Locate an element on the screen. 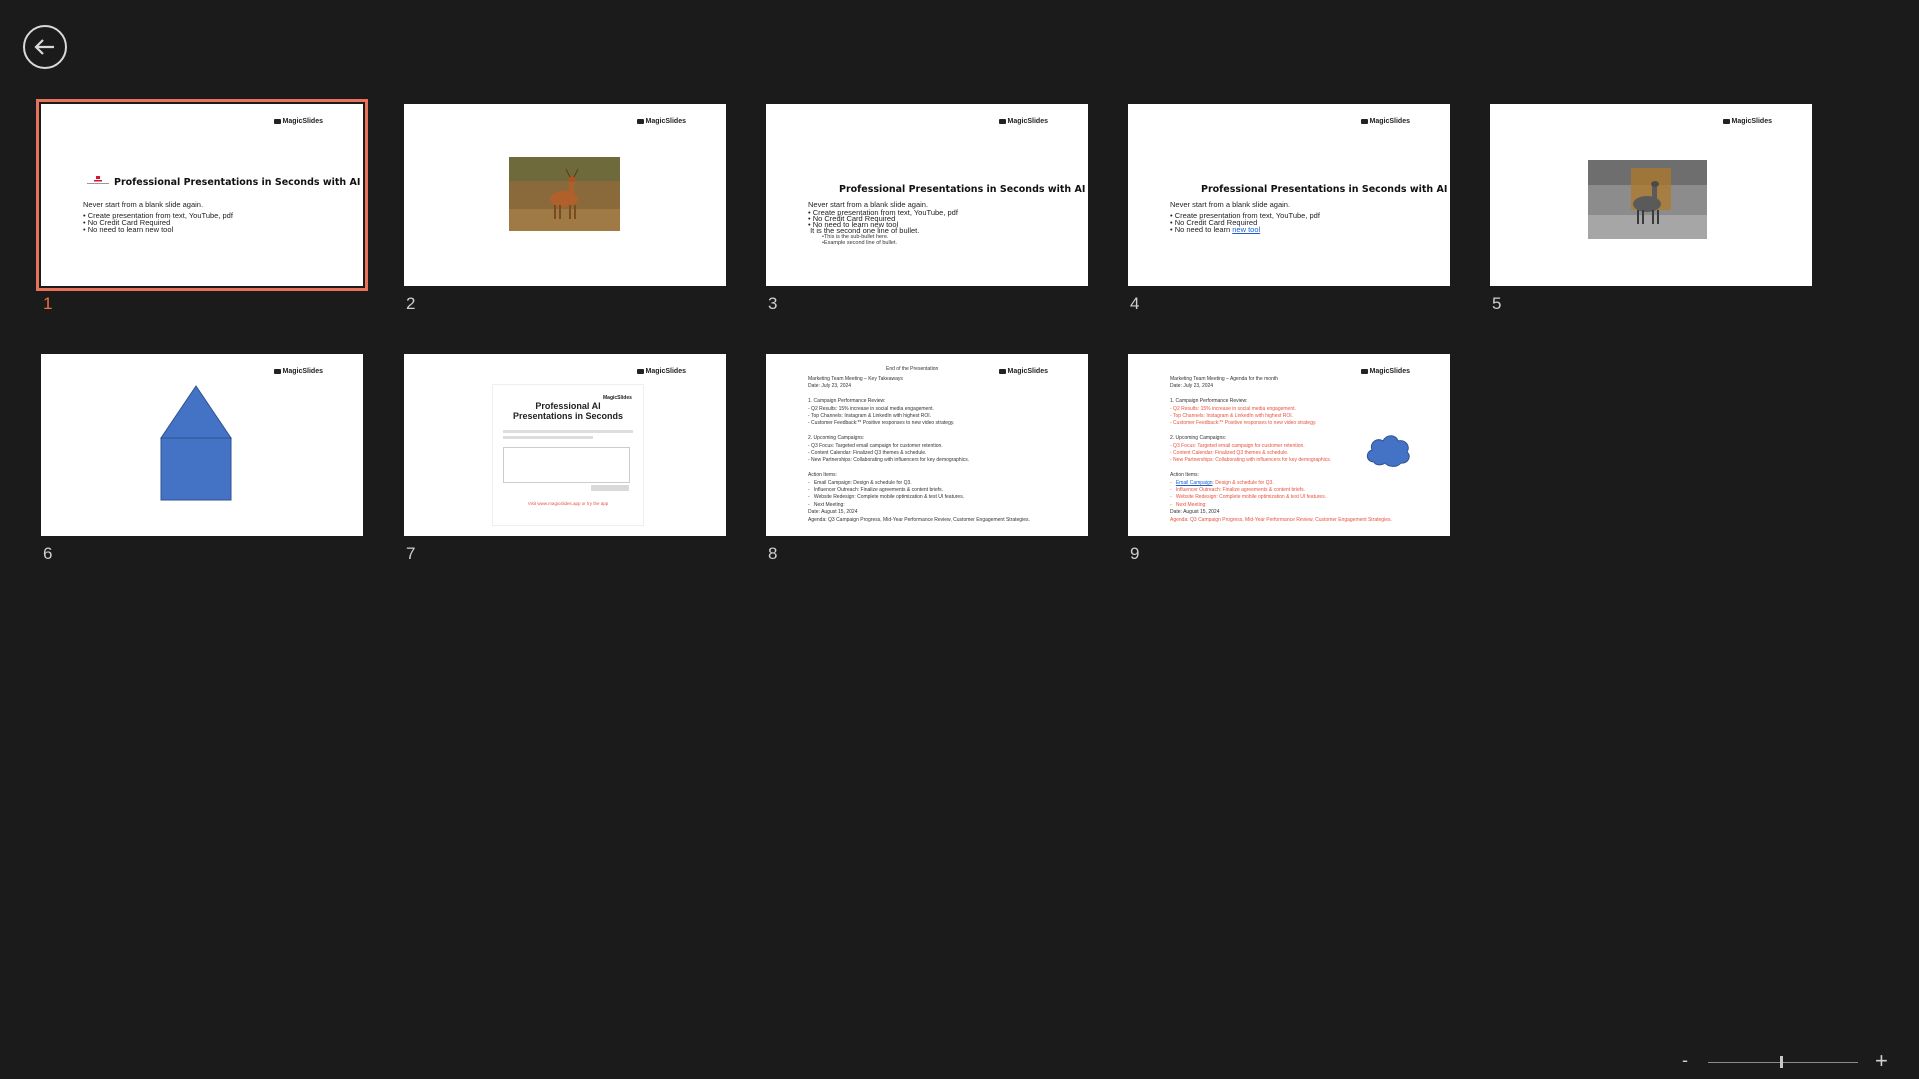  zoom-control: - + is located at coordinates (1787, 1060).